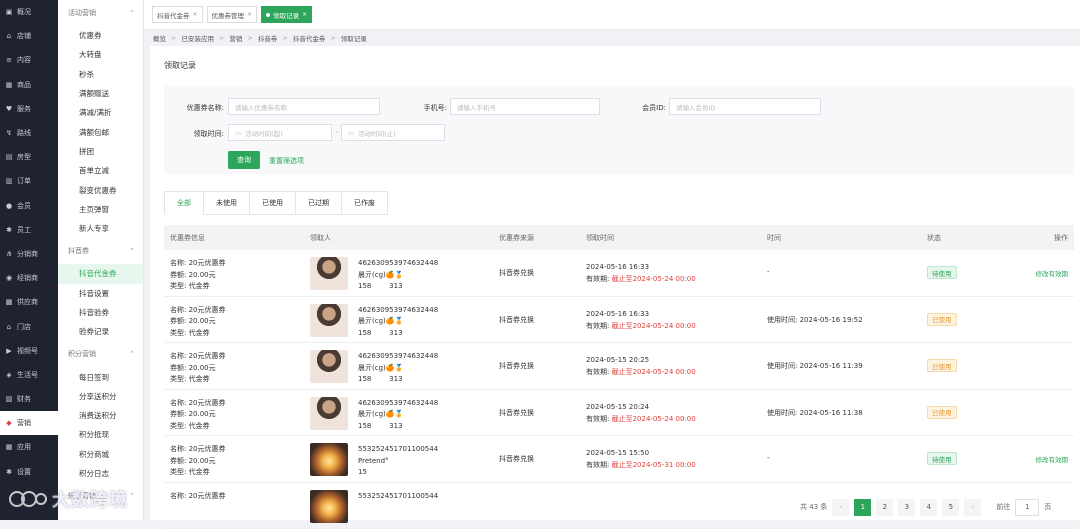  Describe the element at coordinates (29, 12) in the screenshot. I see `nav-item-0: ▣概况` at that location.